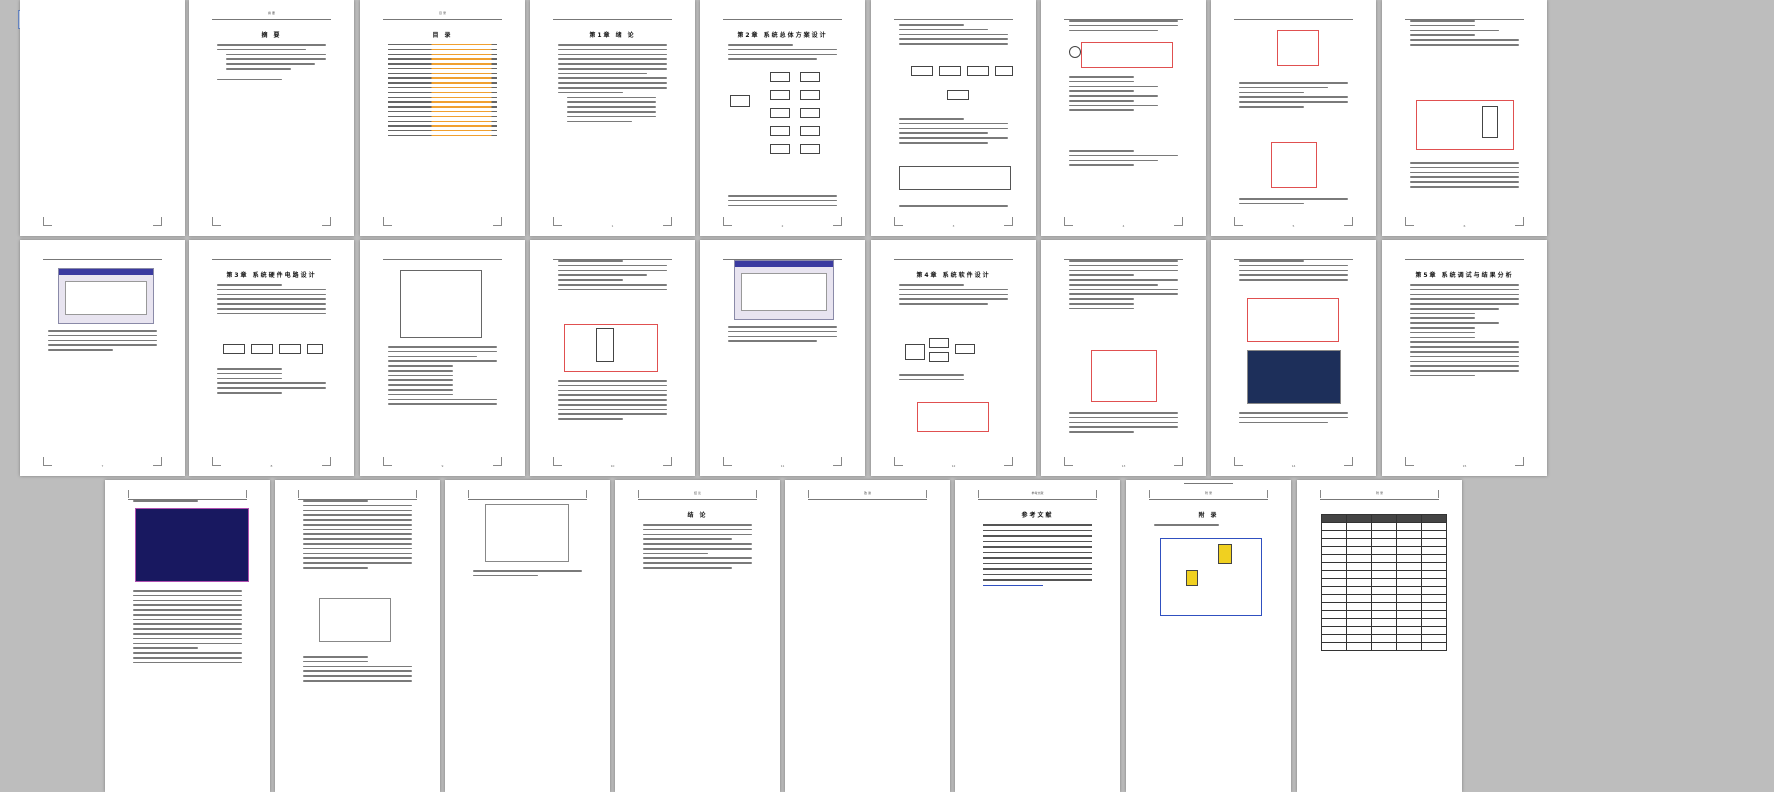 This screenshot has width=1774, height=792. I want to click on page-thumbnail: 3, so click(953, 118).